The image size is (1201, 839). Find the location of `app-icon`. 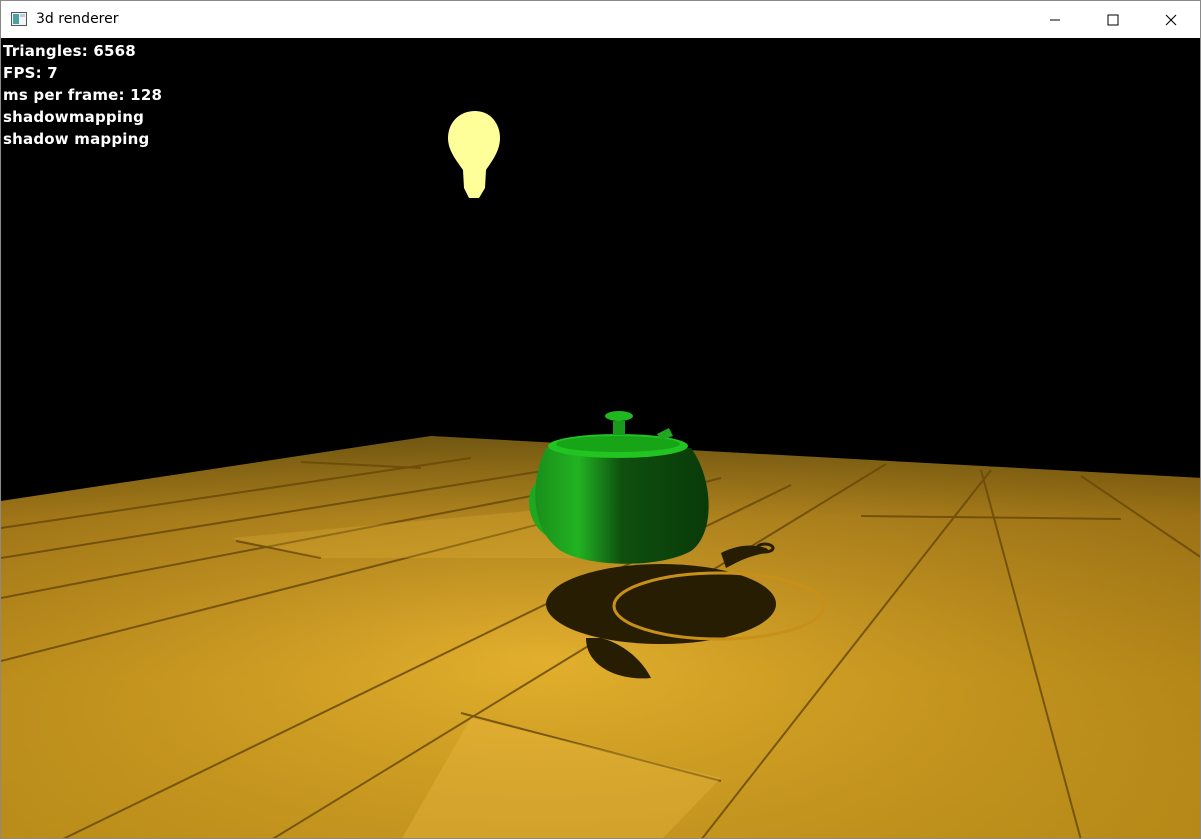

app-icon is located at coordinates (19, 19).